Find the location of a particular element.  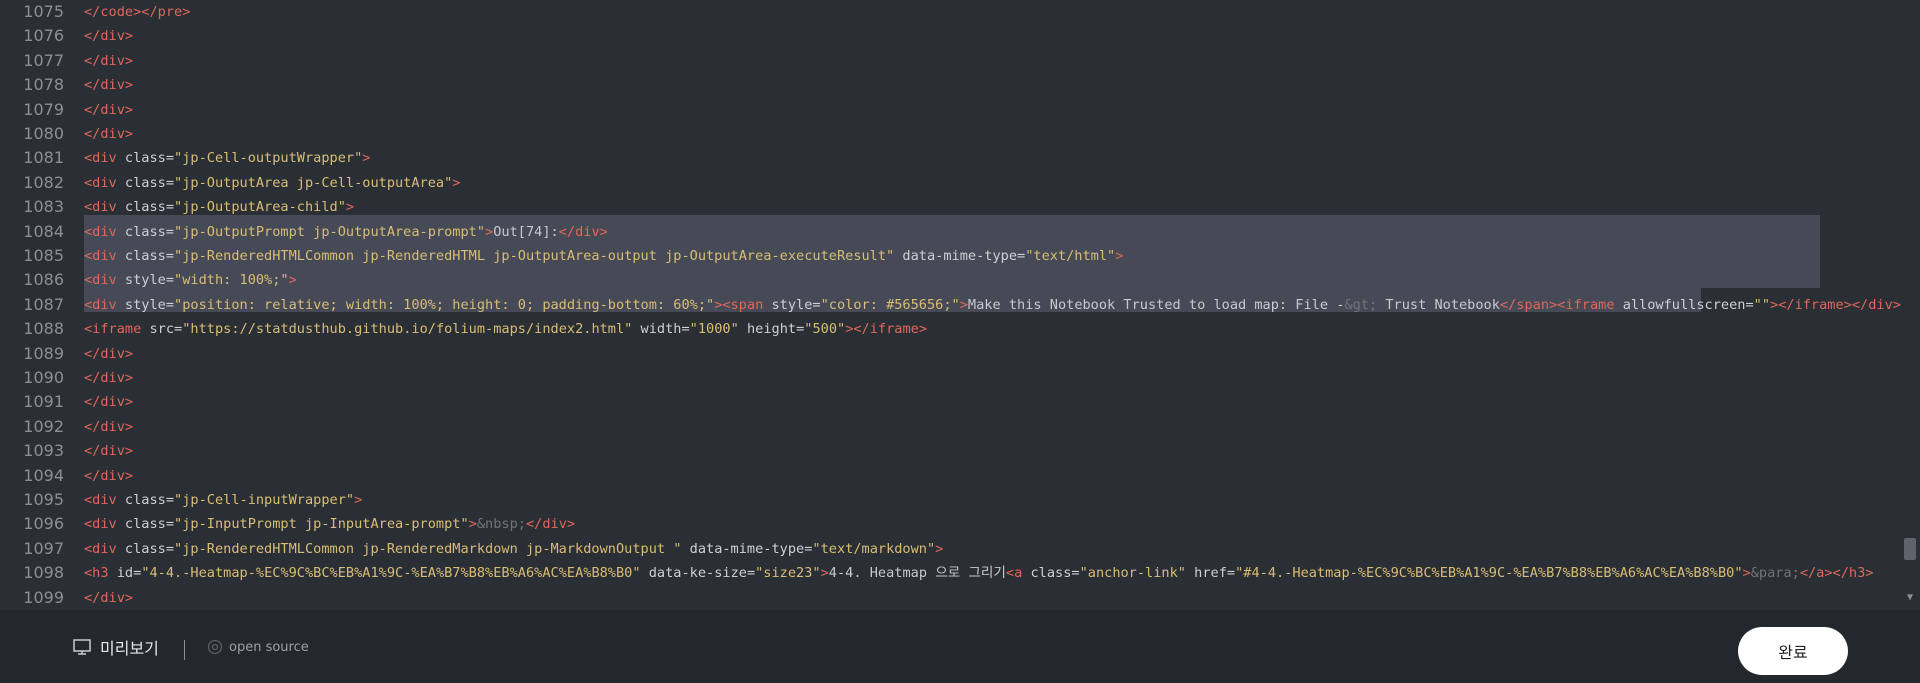

code-text: </code></pre> is located at coordinates (137, 12).